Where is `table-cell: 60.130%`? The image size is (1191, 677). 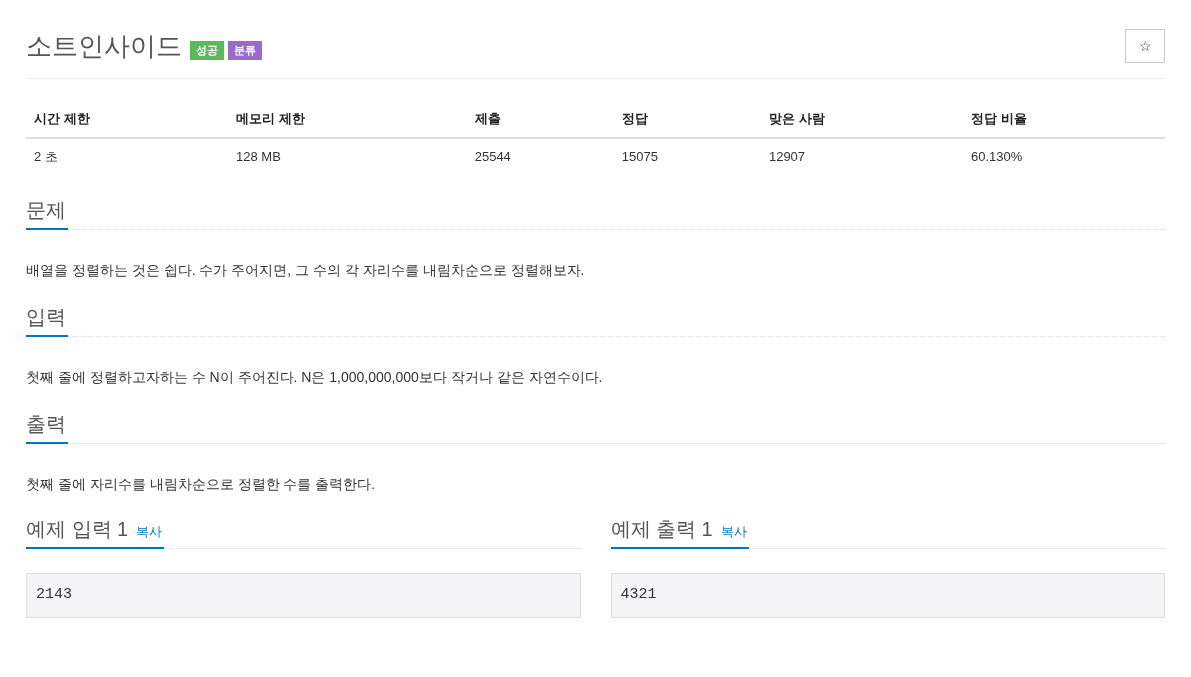
table-cell: 60.130% is located at coordinates (1063, 155).